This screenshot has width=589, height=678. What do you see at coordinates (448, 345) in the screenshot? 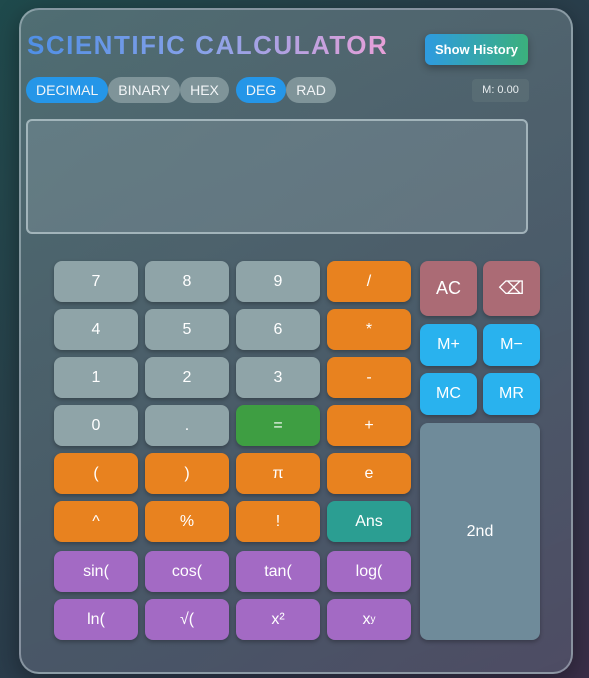
I see `memory-add-button: M+` at bounding box center [448, 345].